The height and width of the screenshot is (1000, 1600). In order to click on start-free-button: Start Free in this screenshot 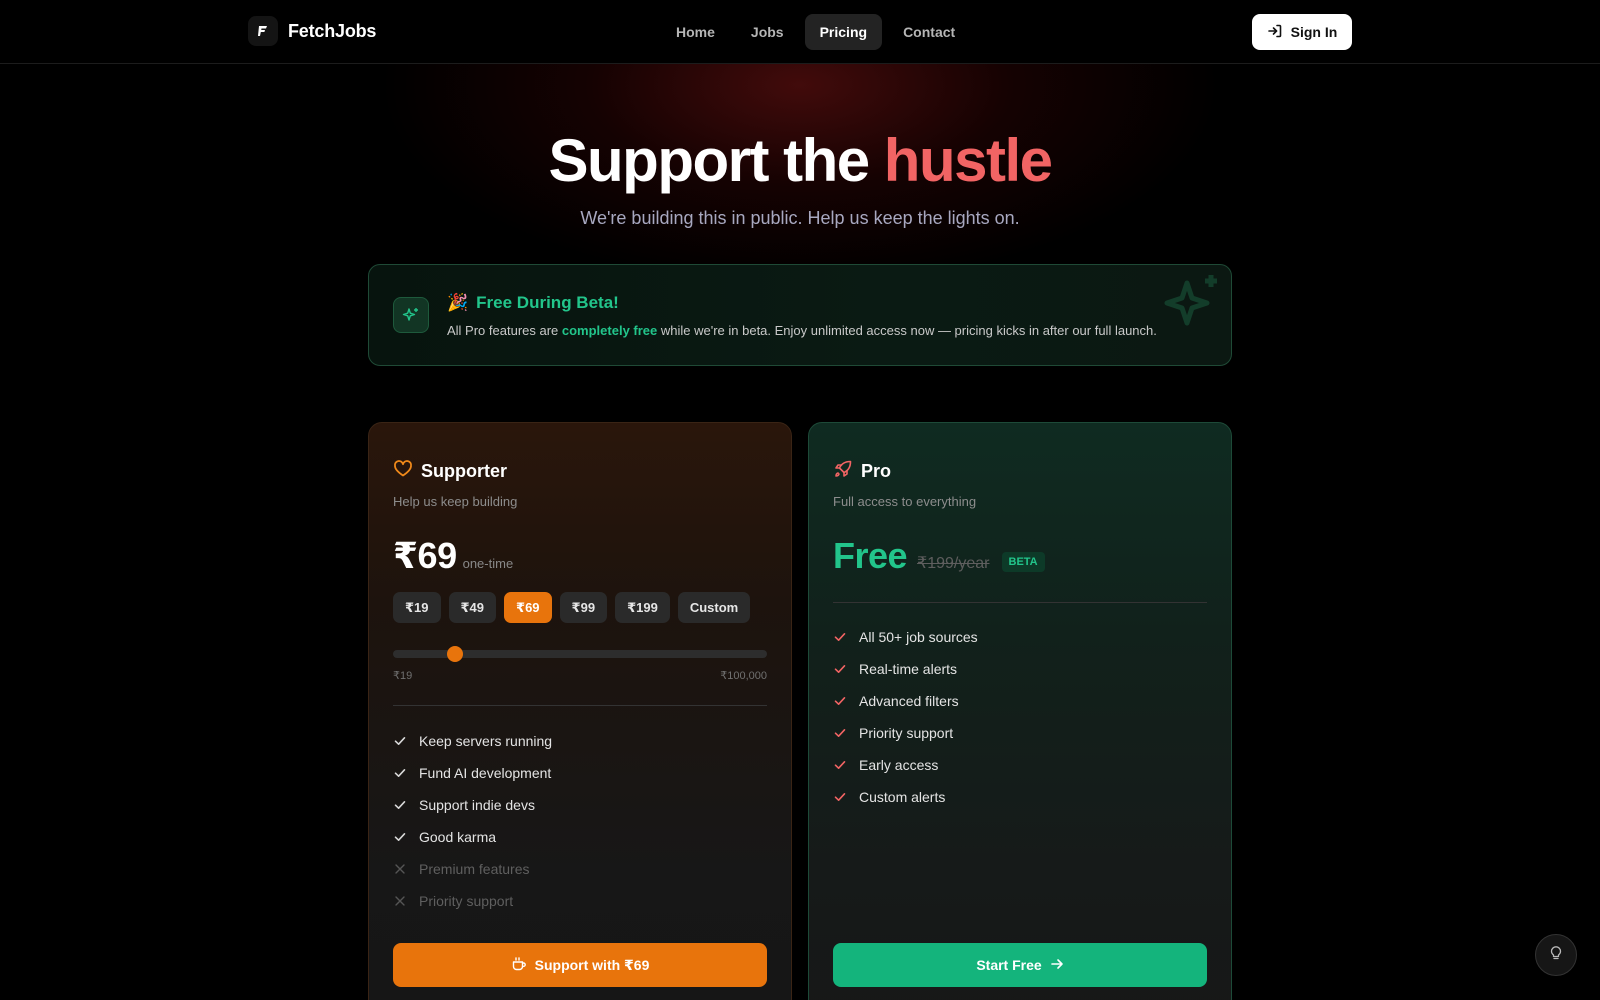, I will do `click(1020, 965)`.